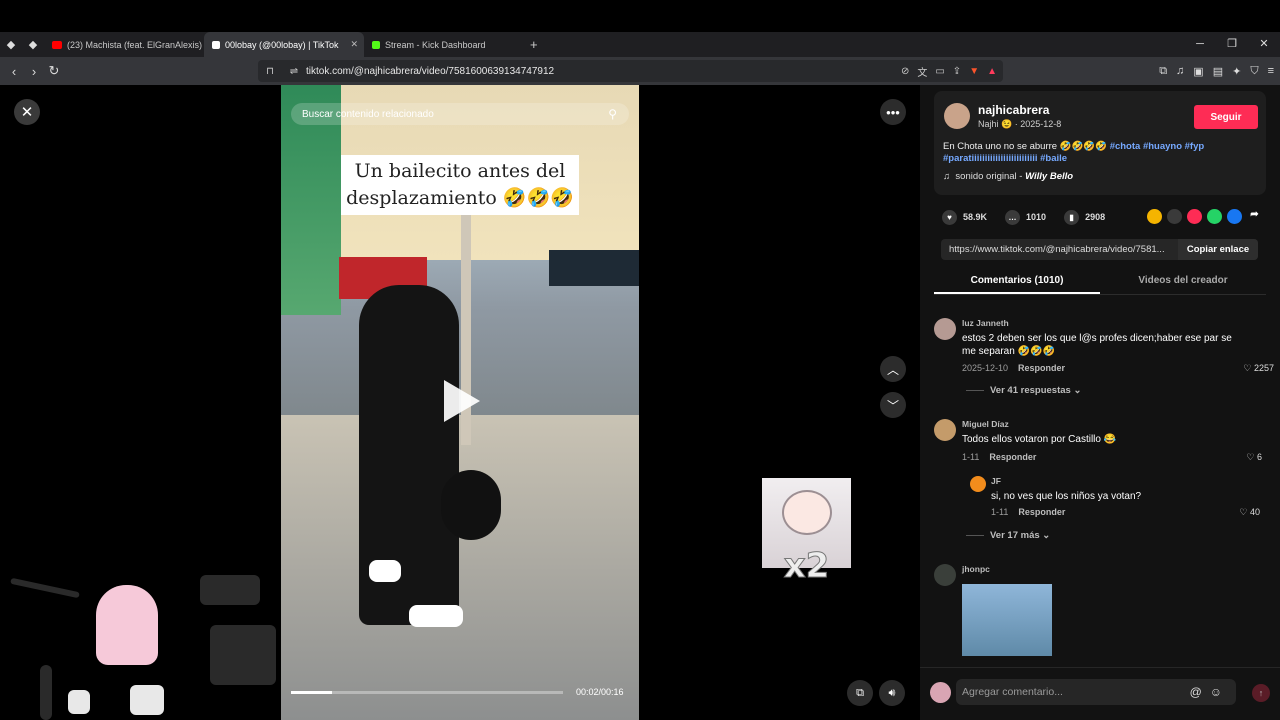 The image size is (1280, 720). What do you see at coordinates (1210, 692) in the screenshot?
I see `mention-emoji-icons: @☺` at bounding box center [1210, 692].